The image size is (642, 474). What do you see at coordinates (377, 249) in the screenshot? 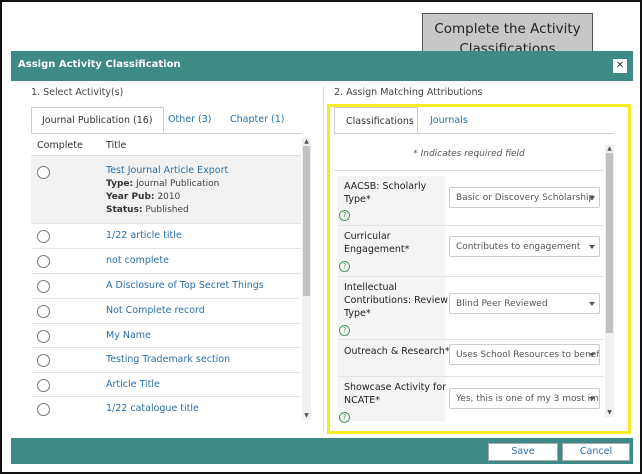
I see `field-label-line: Engagement*` at bounding box center [377, 249].